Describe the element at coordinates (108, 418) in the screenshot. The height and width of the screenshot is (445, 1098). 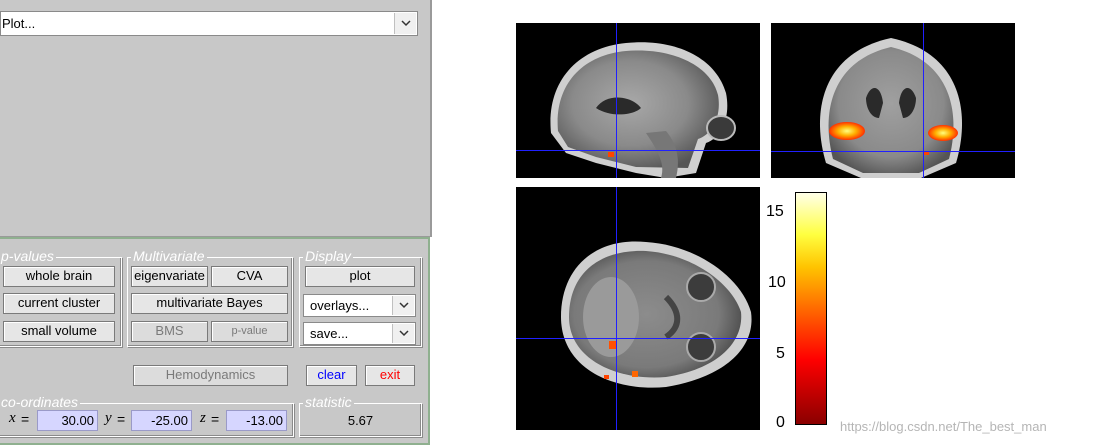
I see `y-label: y` at that location.